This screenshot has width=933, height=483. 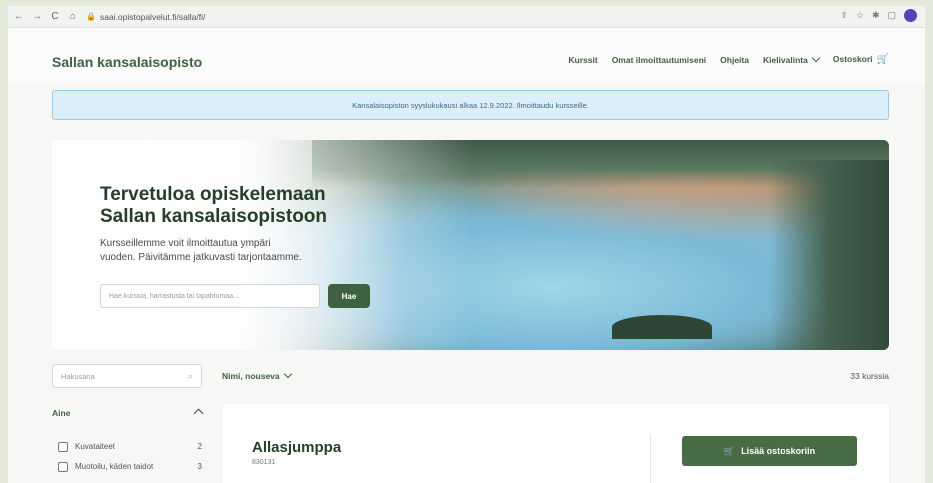 I want to click on reload-icon: C, so click(x=55, y=17).